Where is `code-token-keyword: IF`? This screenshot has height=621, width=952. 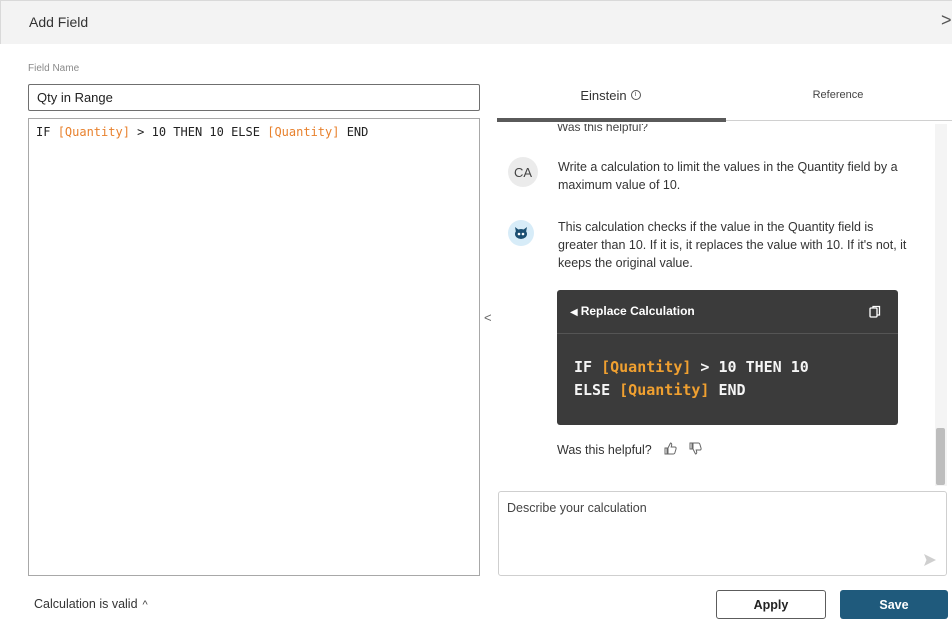
code-token-keyword: IF is located at coordinates (588, 367).